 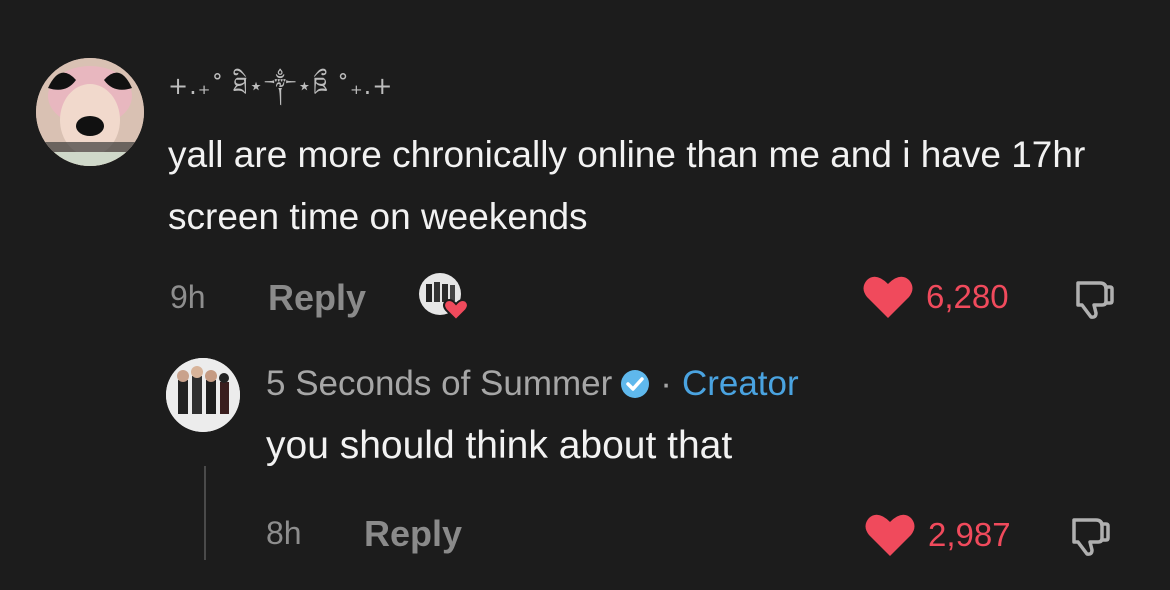 I want to click on reply-like-count: 2,987, so click(x=969, y=534).